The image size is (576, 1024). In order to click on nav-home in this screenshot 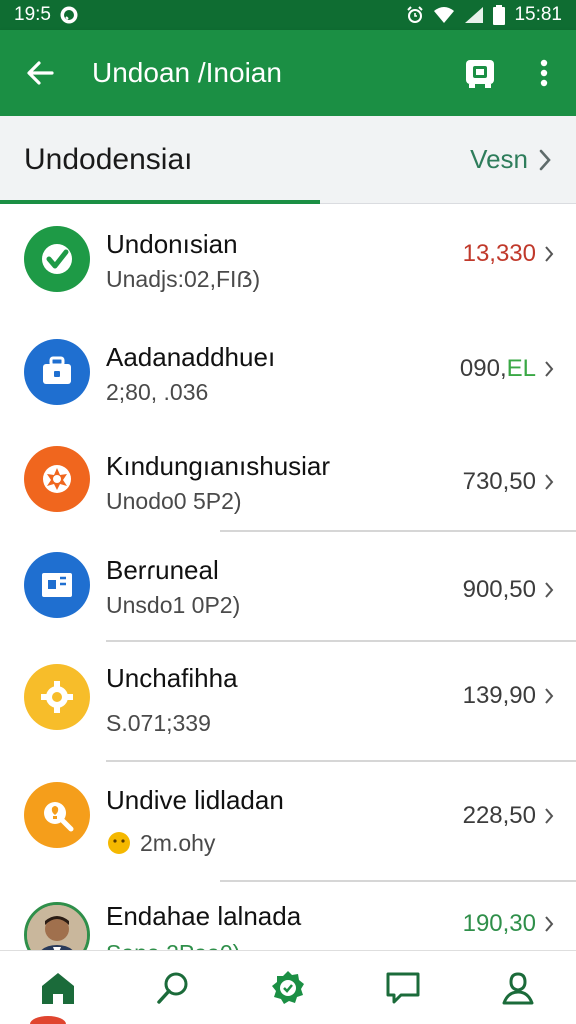, I will do `click(58, 988)`.